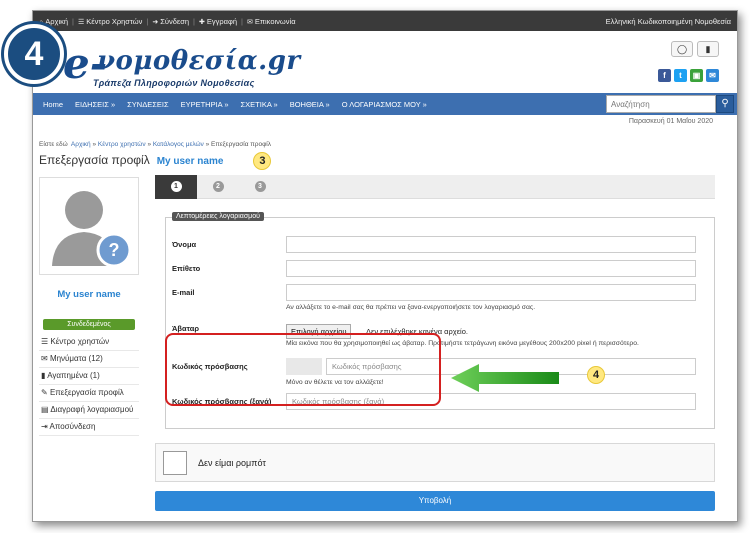 The height and width of the screenshot is (533, 750). I want to click on nav-my-account: Ο ΛΟΓΑΡΙΑΣΜΟΣ ΜΟΥ », so click(384, 104).